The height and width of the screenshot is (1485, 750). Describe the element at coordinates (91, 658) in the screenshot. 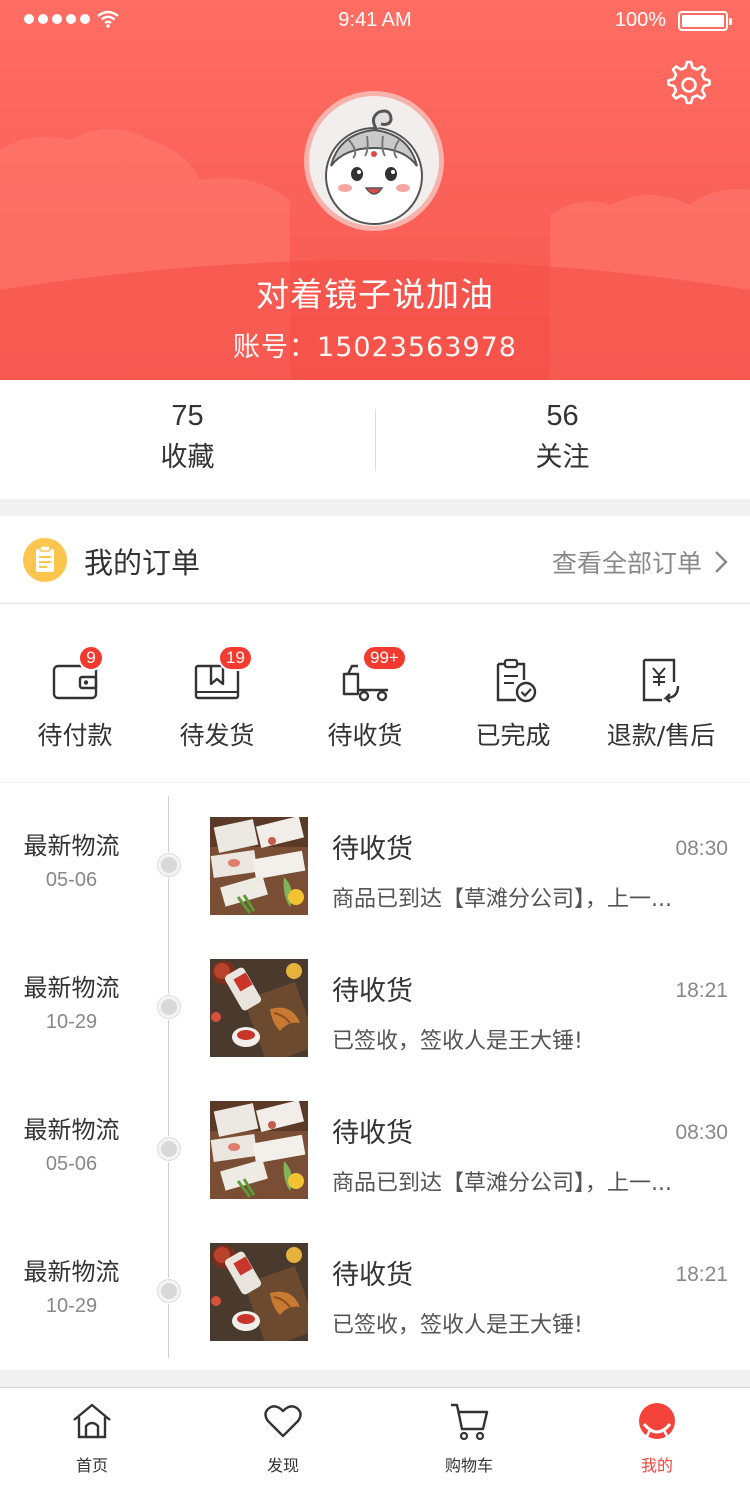

I see `order-badge-pending-payment: 9` at that location.